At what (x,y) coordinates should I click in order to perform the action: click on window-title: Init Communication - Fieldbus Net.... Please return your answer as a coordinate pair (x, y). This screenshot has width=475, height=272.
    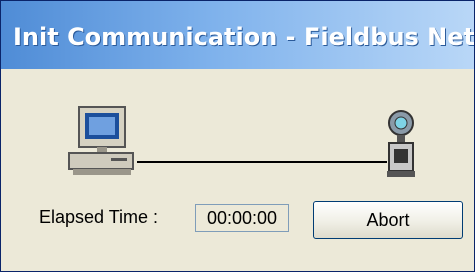
    Looking at the image, I should click on (244, 37).